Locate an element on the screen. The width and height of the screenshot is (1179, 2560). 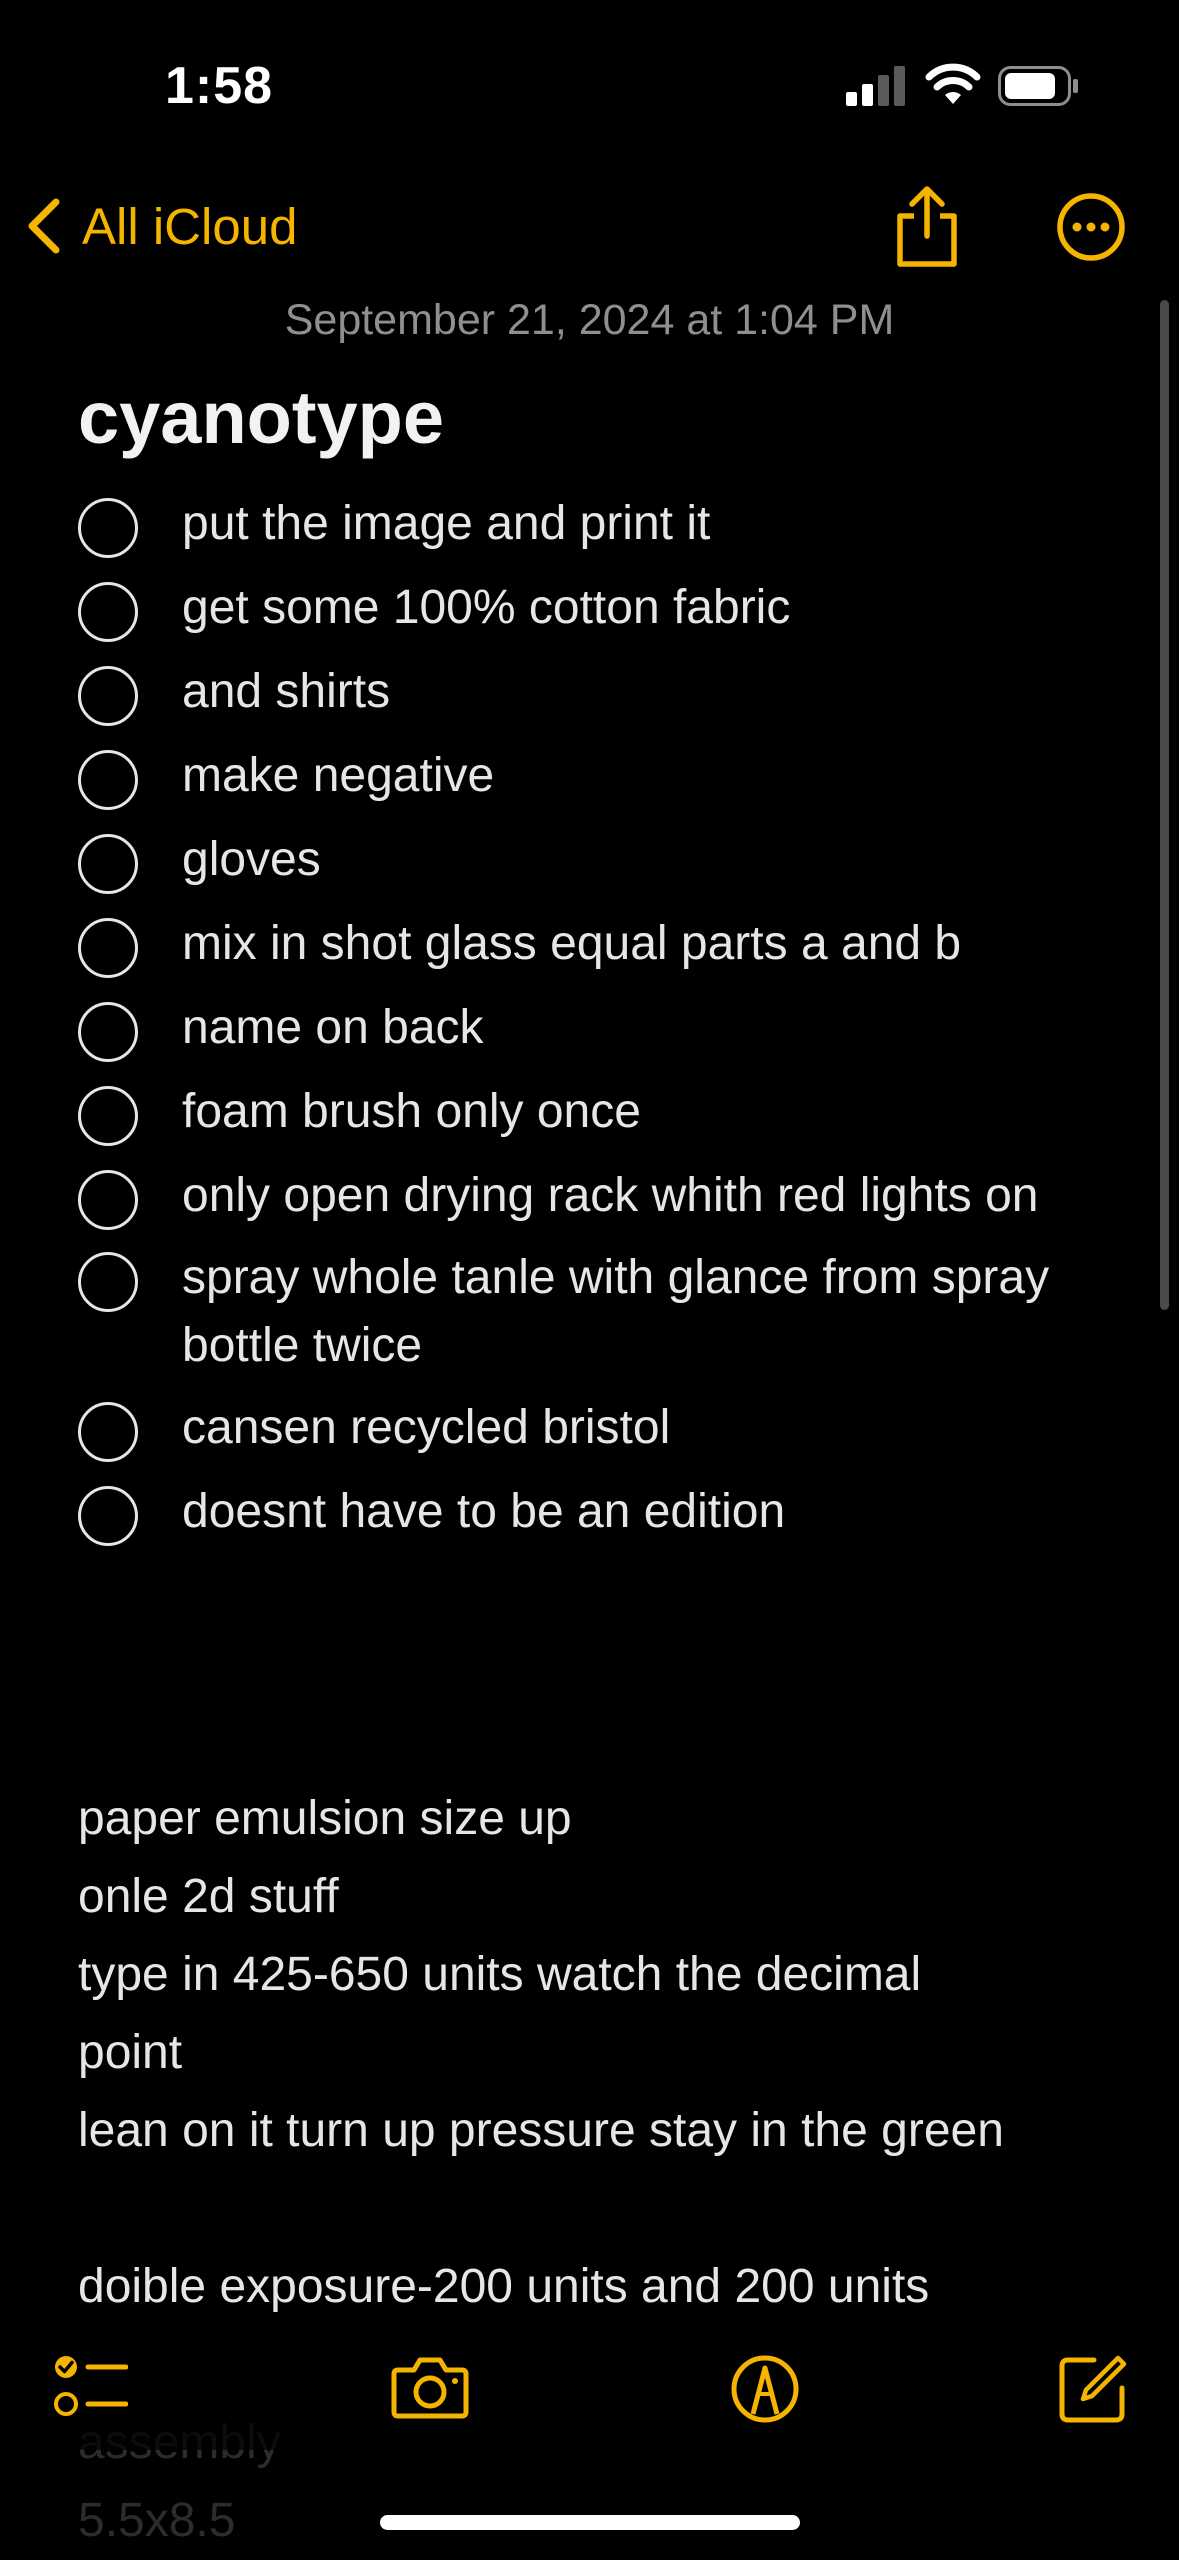
checklist-item: doesnt have to be an edition is located at coordinates (608, 1515).